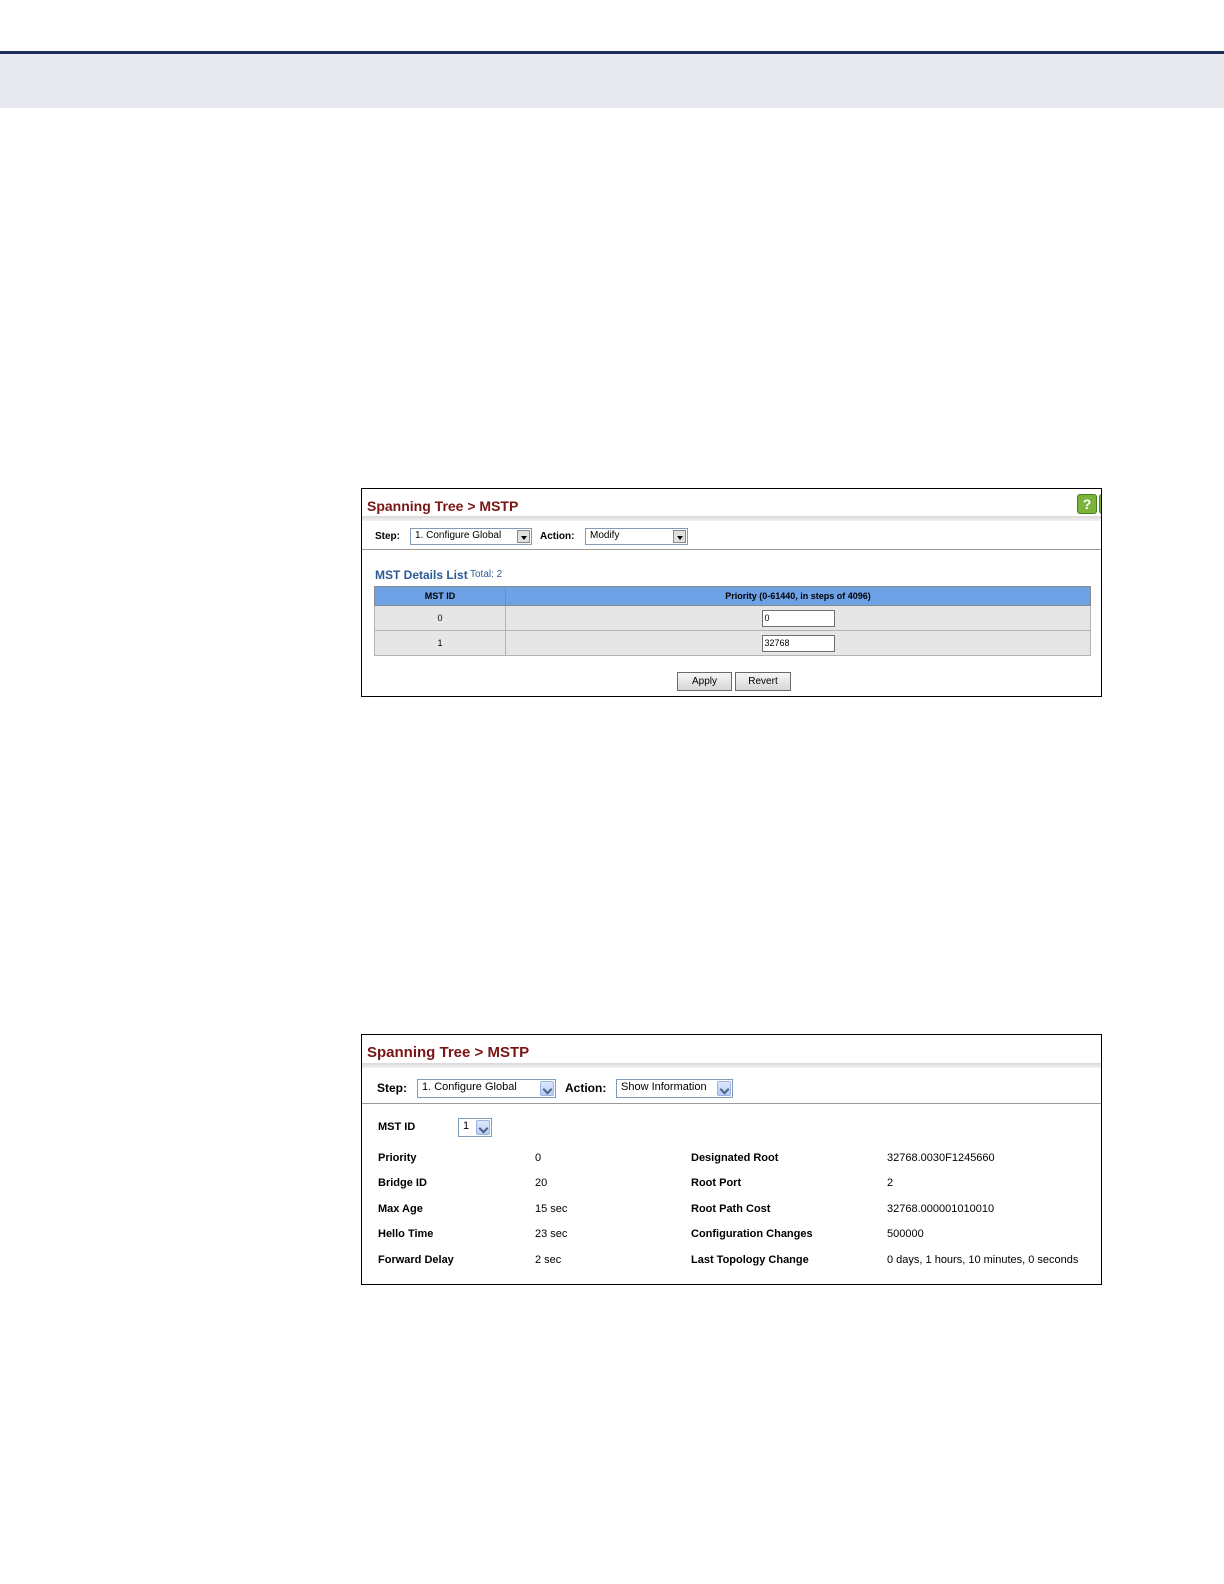 The height and width of the screenshot is (1584, 1224). I want to click on action-select-value: Show Information, so click(664, 1087).